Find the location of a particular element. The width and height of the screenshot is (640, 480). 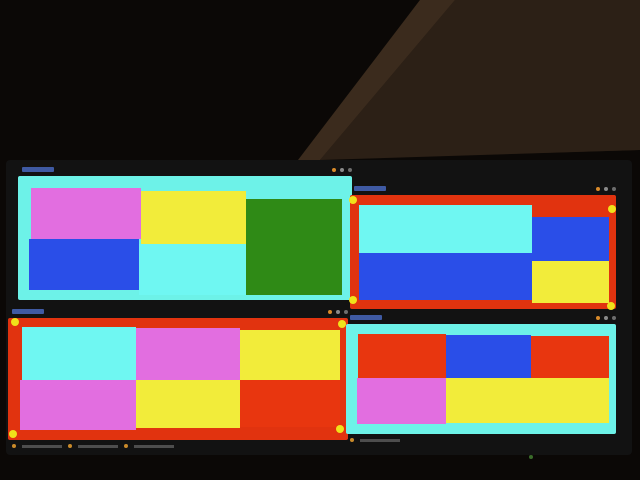

window-top-right is located at coordinates (482, 248).